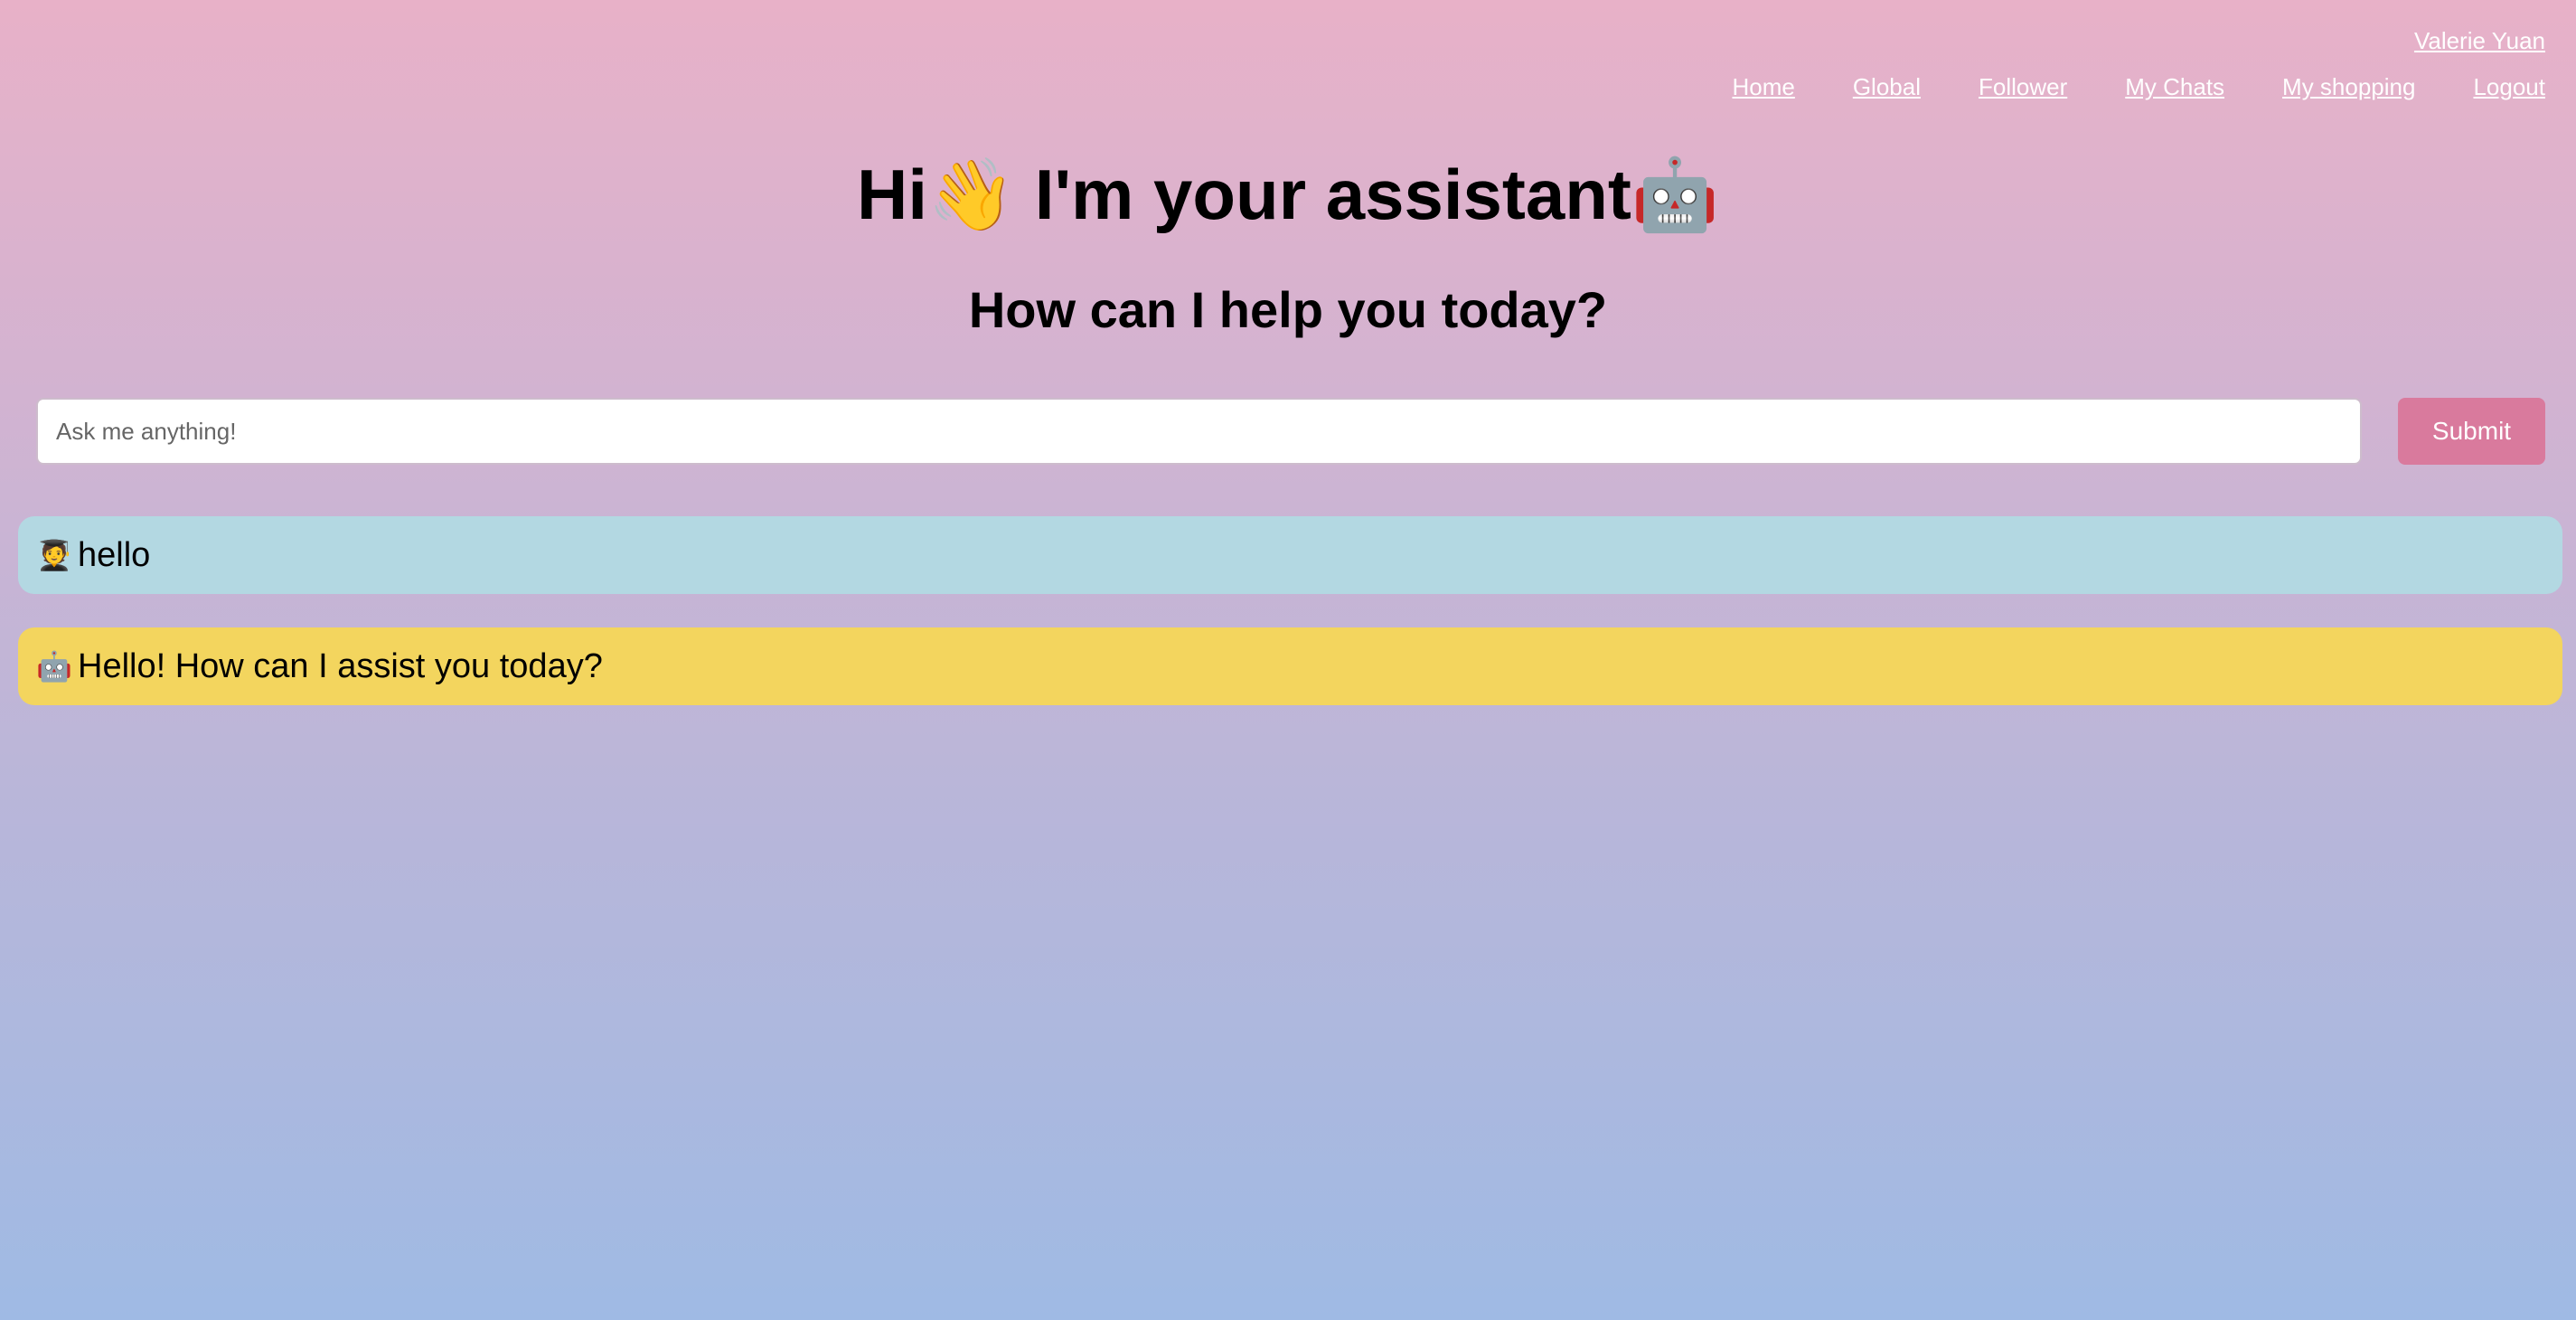  What do you see at coordinates (1199, 431) in the screenshot?
I see `ask-input` at bounding box center [1199, 431].